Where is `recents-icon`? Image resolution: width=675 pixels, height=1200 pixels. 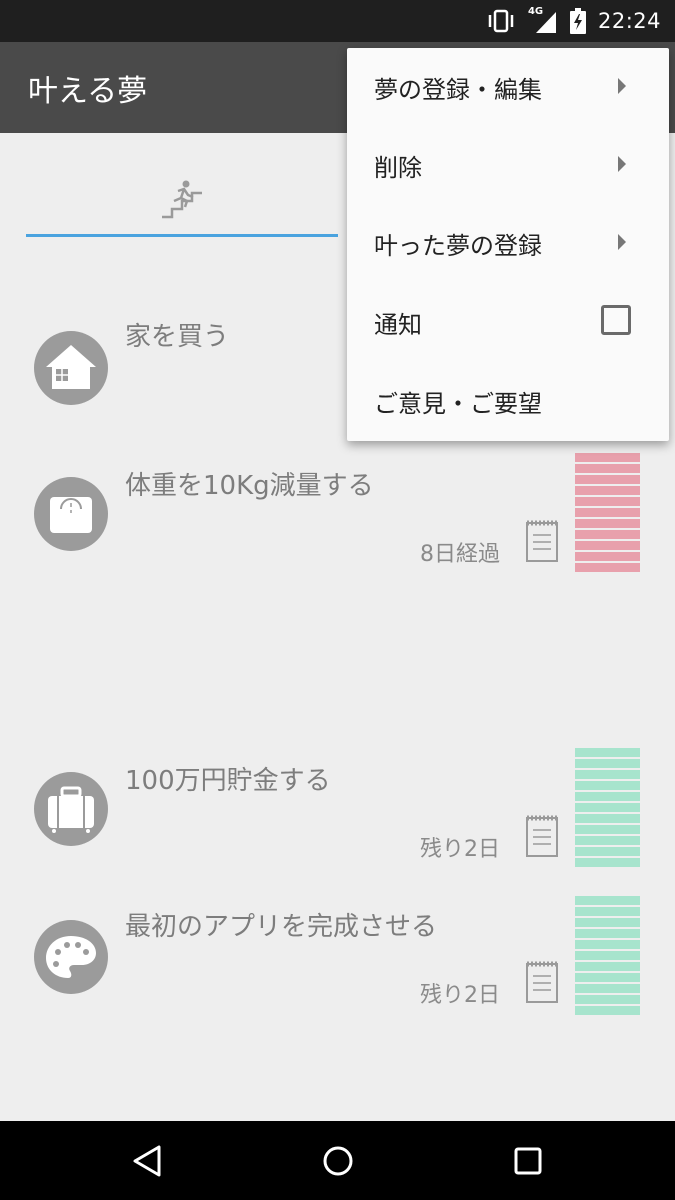
recents-icon is located at coordinates (528, 1161).